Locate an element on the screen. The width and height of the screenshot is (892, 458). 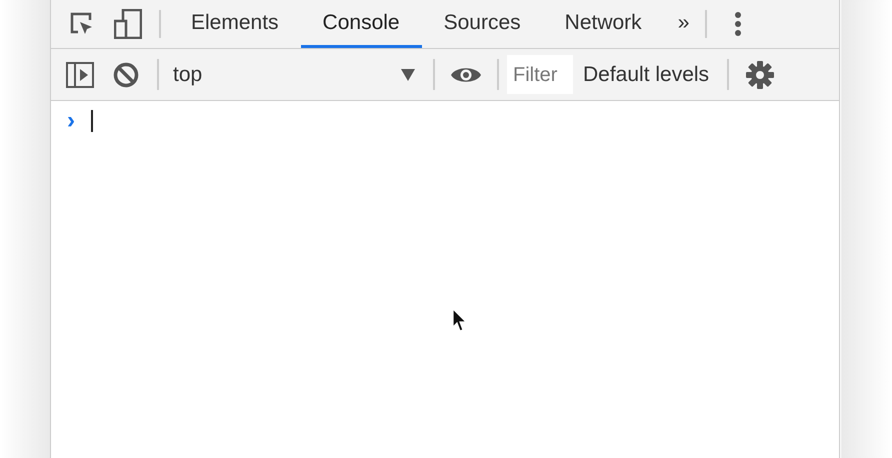
text-cursor is located at coordinates (92, 121).